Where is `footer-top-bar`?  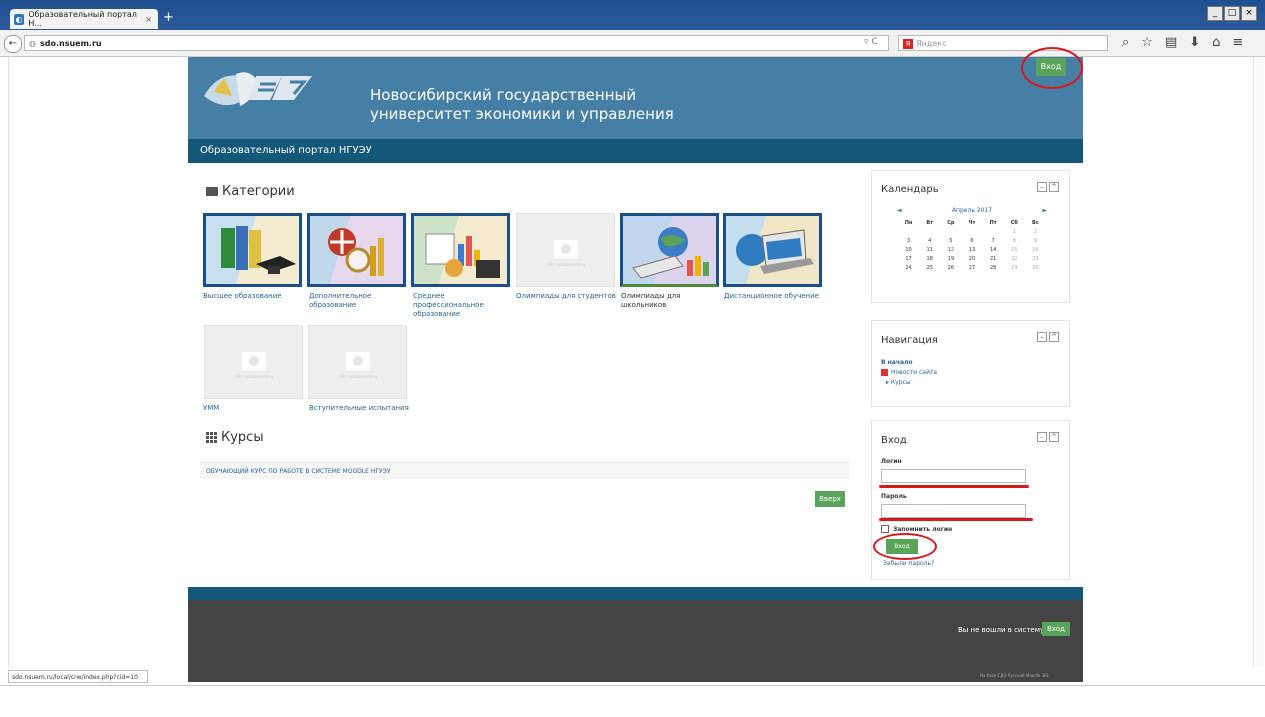 footer-top-bar is located at coordinates (635, 593).